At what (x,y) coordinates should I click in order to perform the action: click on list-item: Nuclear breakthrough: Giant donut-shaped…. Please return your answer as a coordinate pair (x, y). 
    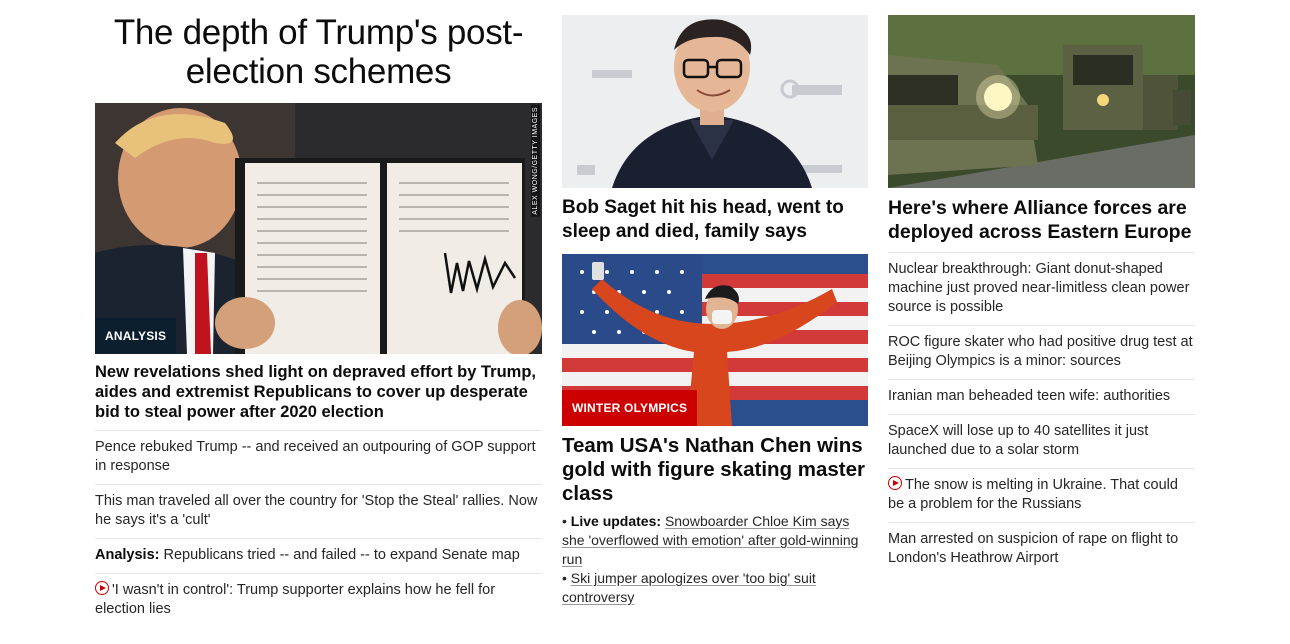
    Looking at the image, I should click on (1041, 289).